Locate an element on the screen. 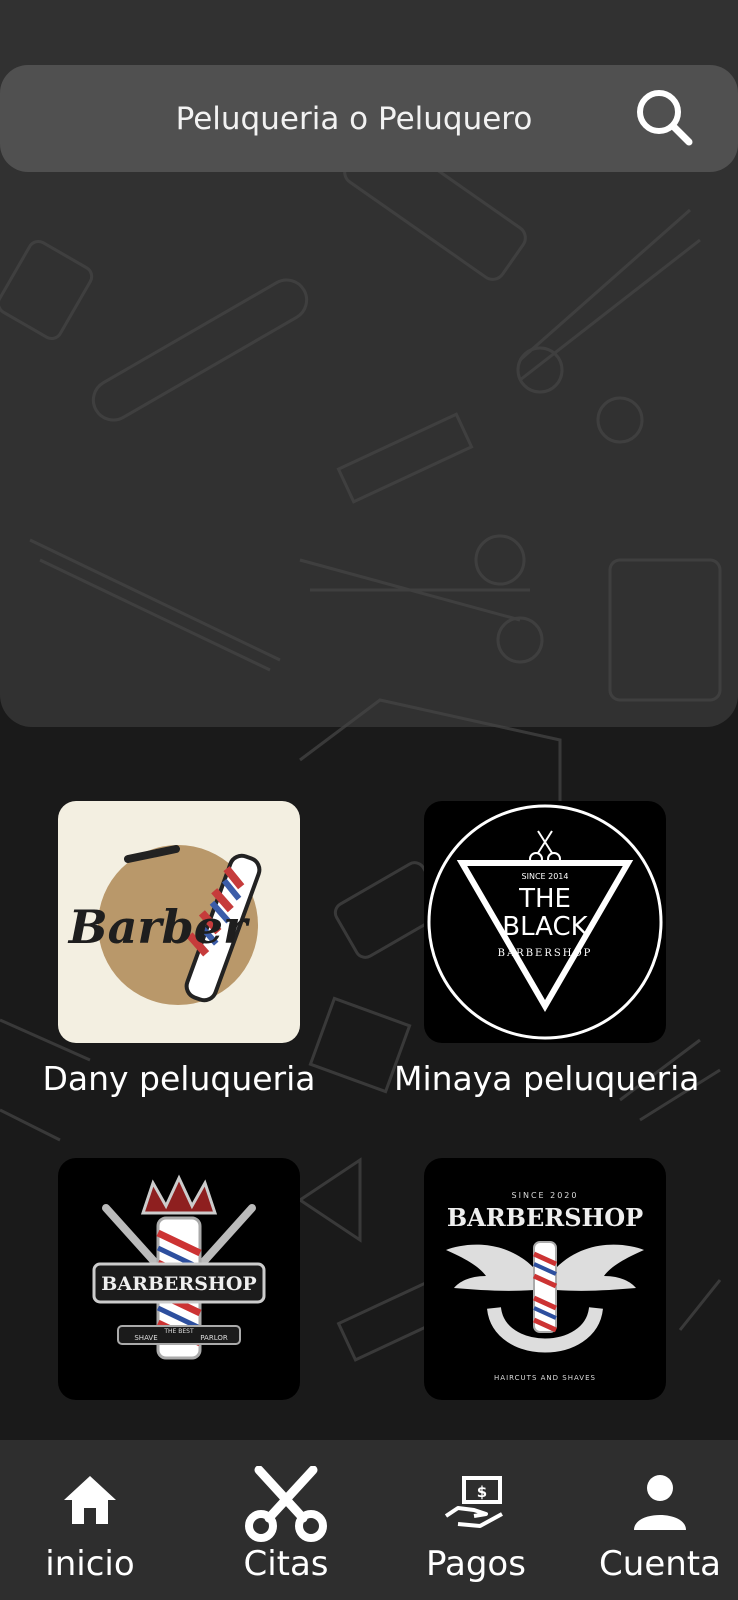 The height and width of the screenshot is (1600, 738). shop-logo: SINCE 2014 THE BLACK BARBERSHOP is located at coordinates (545, 922).